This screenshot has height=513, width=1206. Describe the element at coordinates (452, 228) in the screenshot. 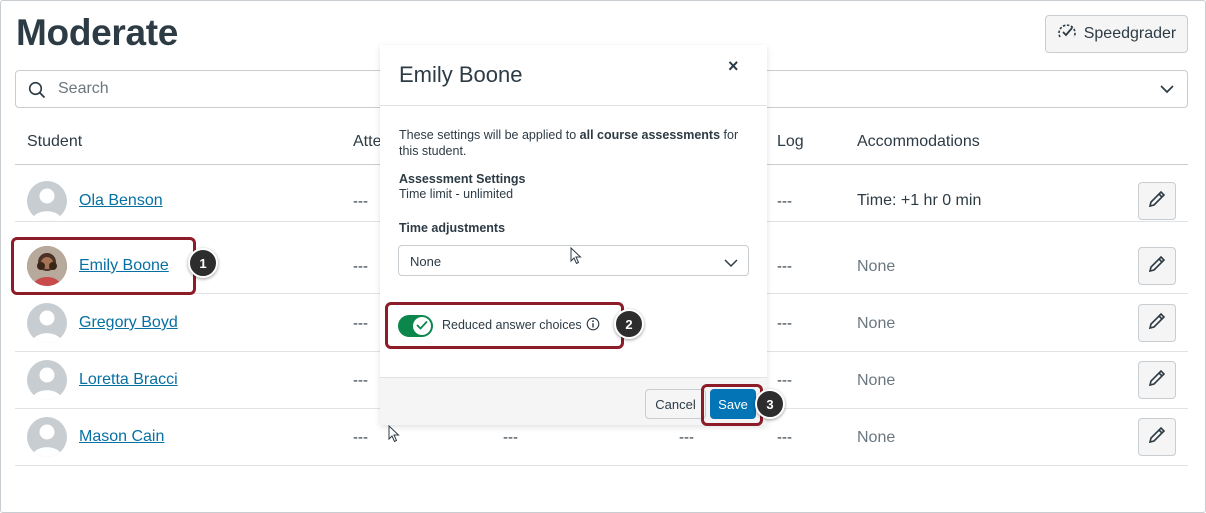

I see `time-adjustments-heading: Time adjustments` at that location.